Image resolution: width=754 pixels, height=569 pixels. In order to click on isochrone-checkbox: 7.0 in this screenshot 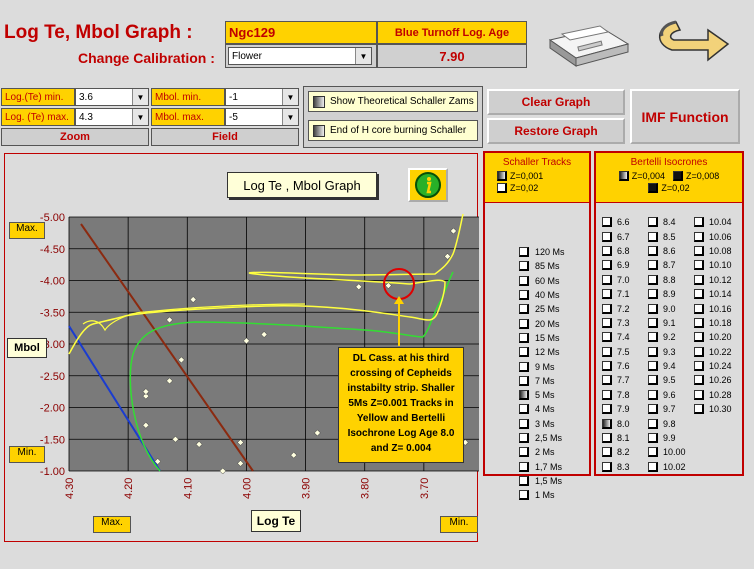, I will do `click(616, 280)`.